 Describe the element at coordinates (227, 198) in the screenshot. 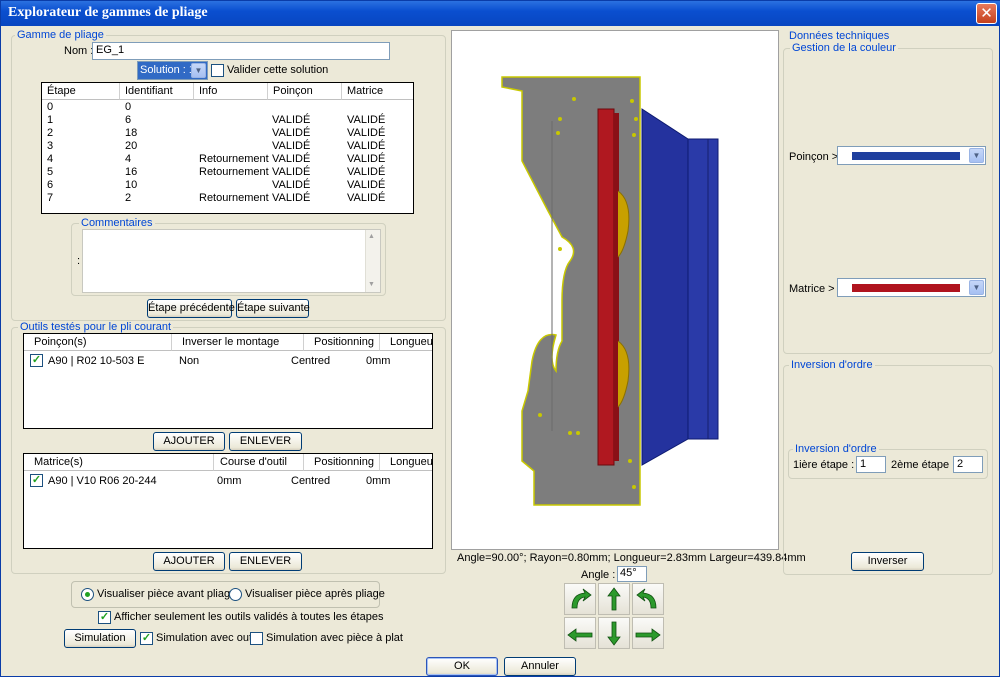

I see `table-row: 7 2 Retournement VALIDÉ VALIDÉ` at that location.